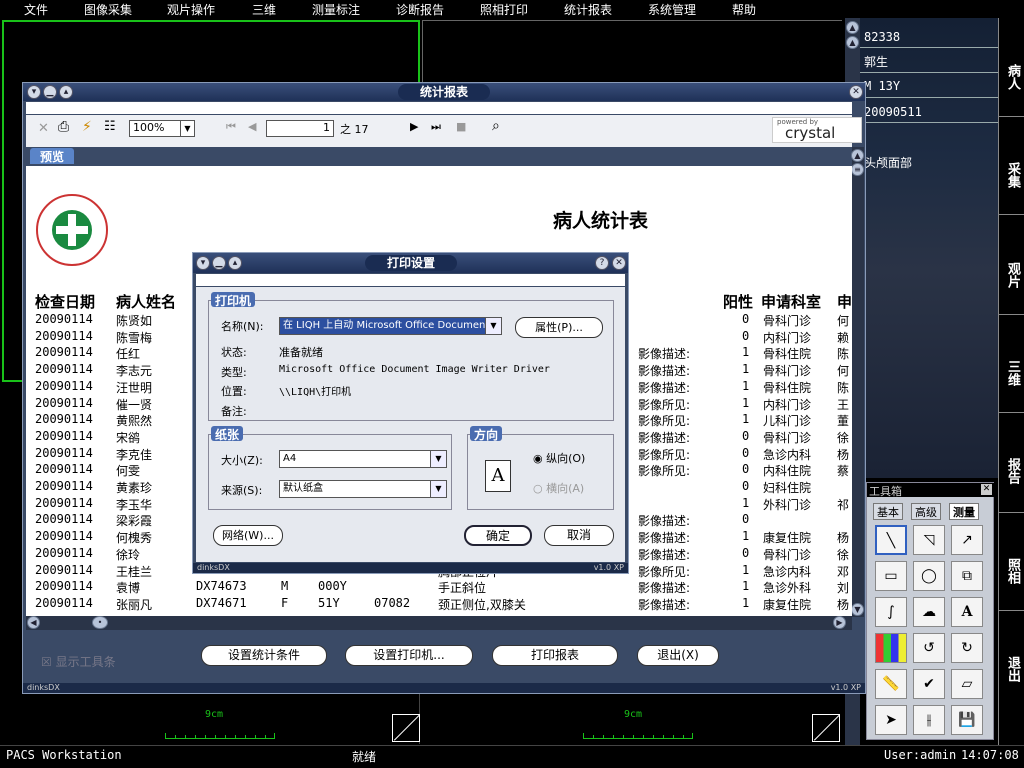 The height and width of the screenshot is (768, 1024). I want to click on scroll-thumb: ≡, so click(857, 169).